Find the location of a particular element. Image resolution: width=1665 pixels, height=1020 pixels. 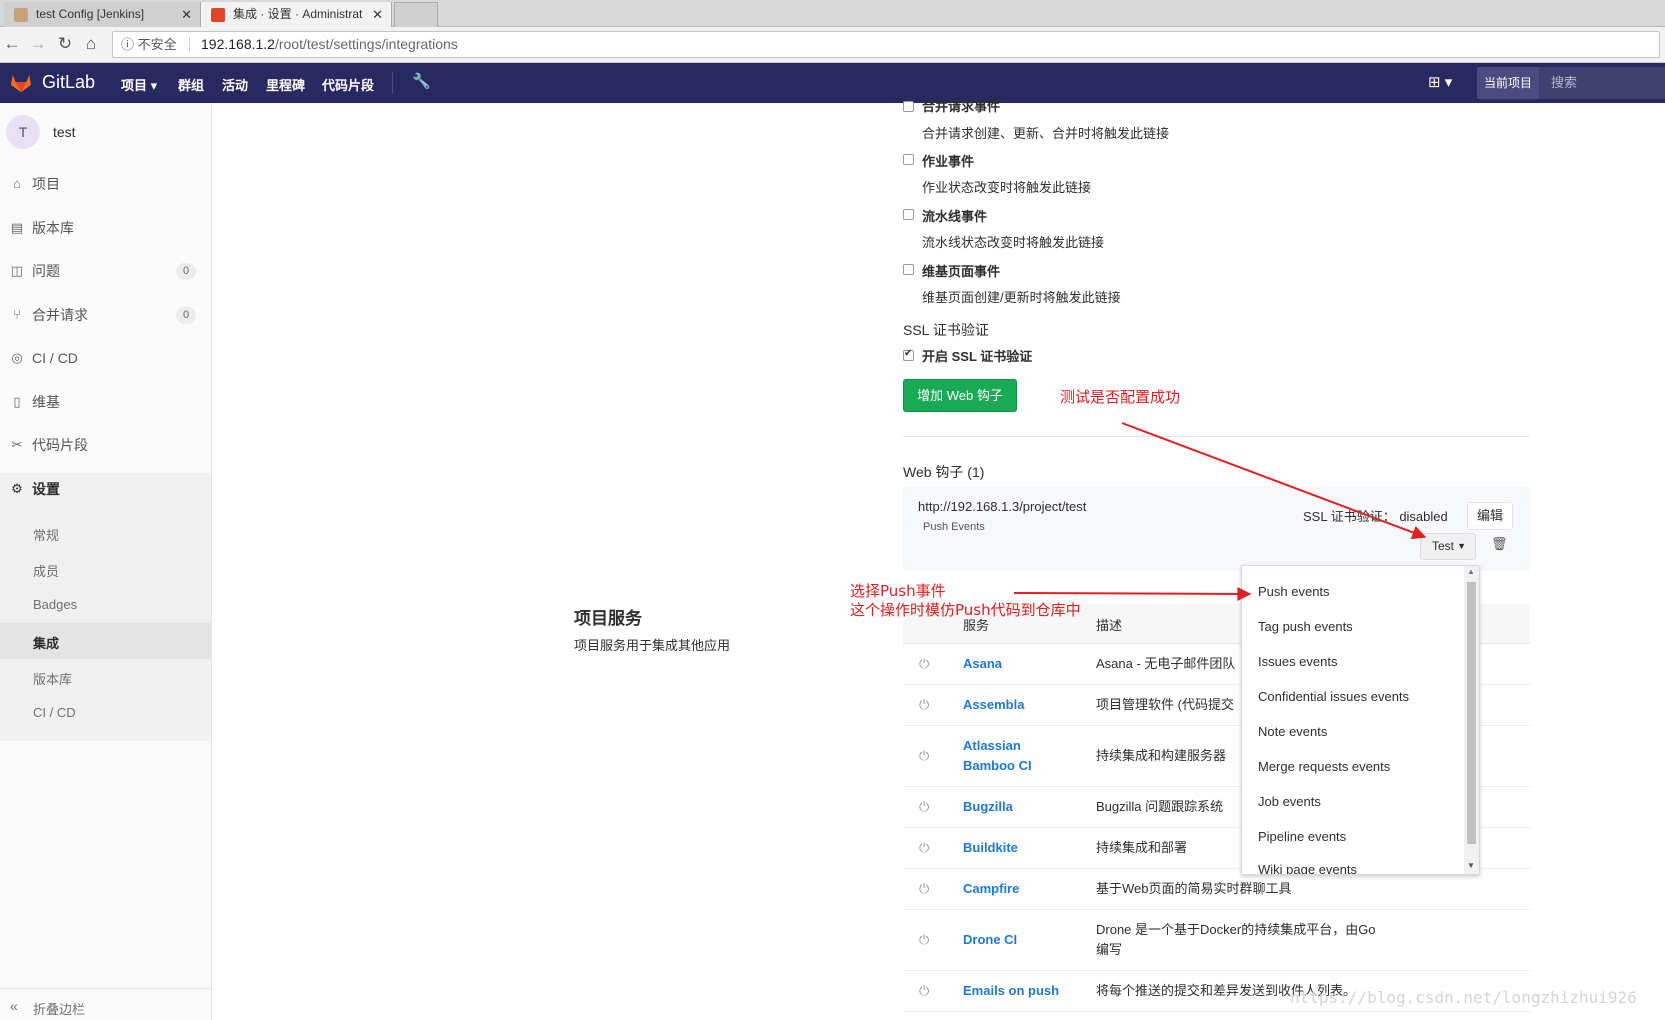

service-name: Buildkite is located at coordinates (1018, 848).